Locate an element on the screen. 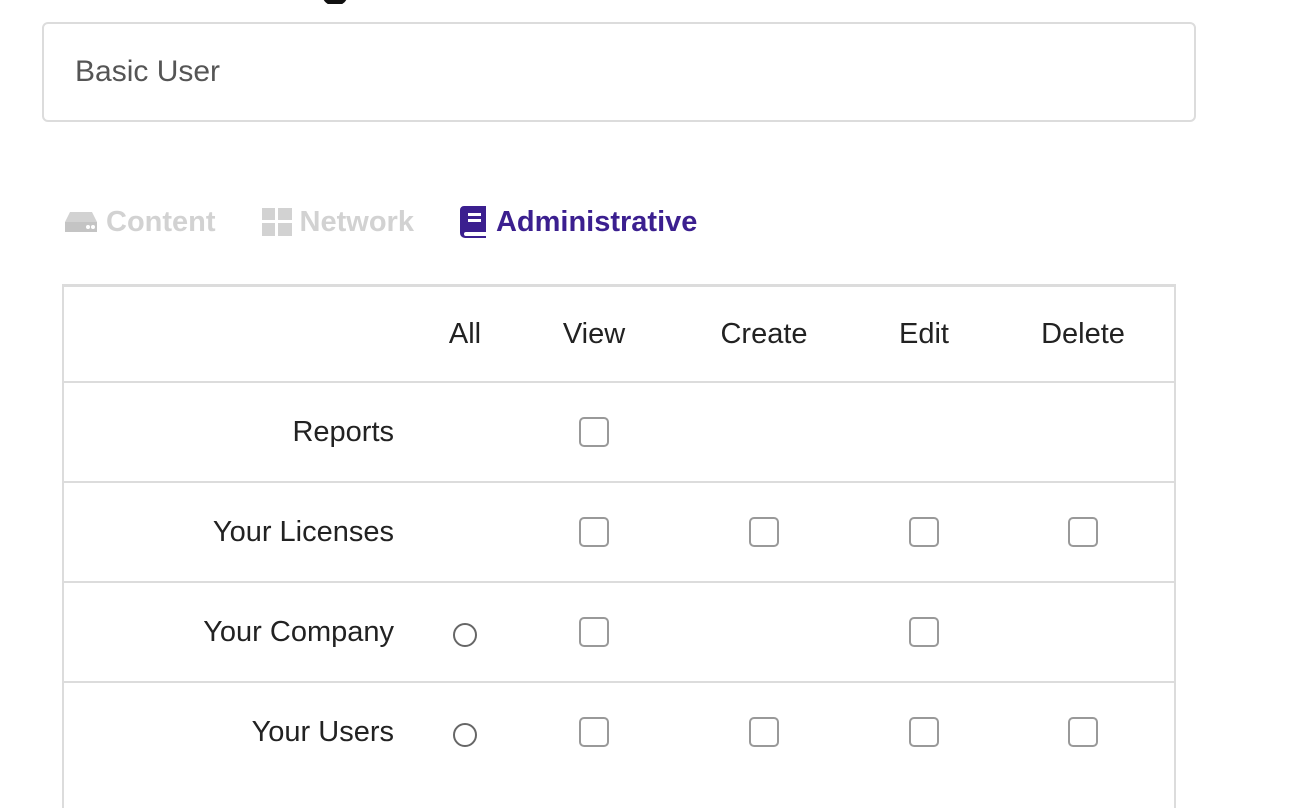 The width and height of the screenshot is (1306, 808). row-label: Your Users is located at coordinates (322, 731).